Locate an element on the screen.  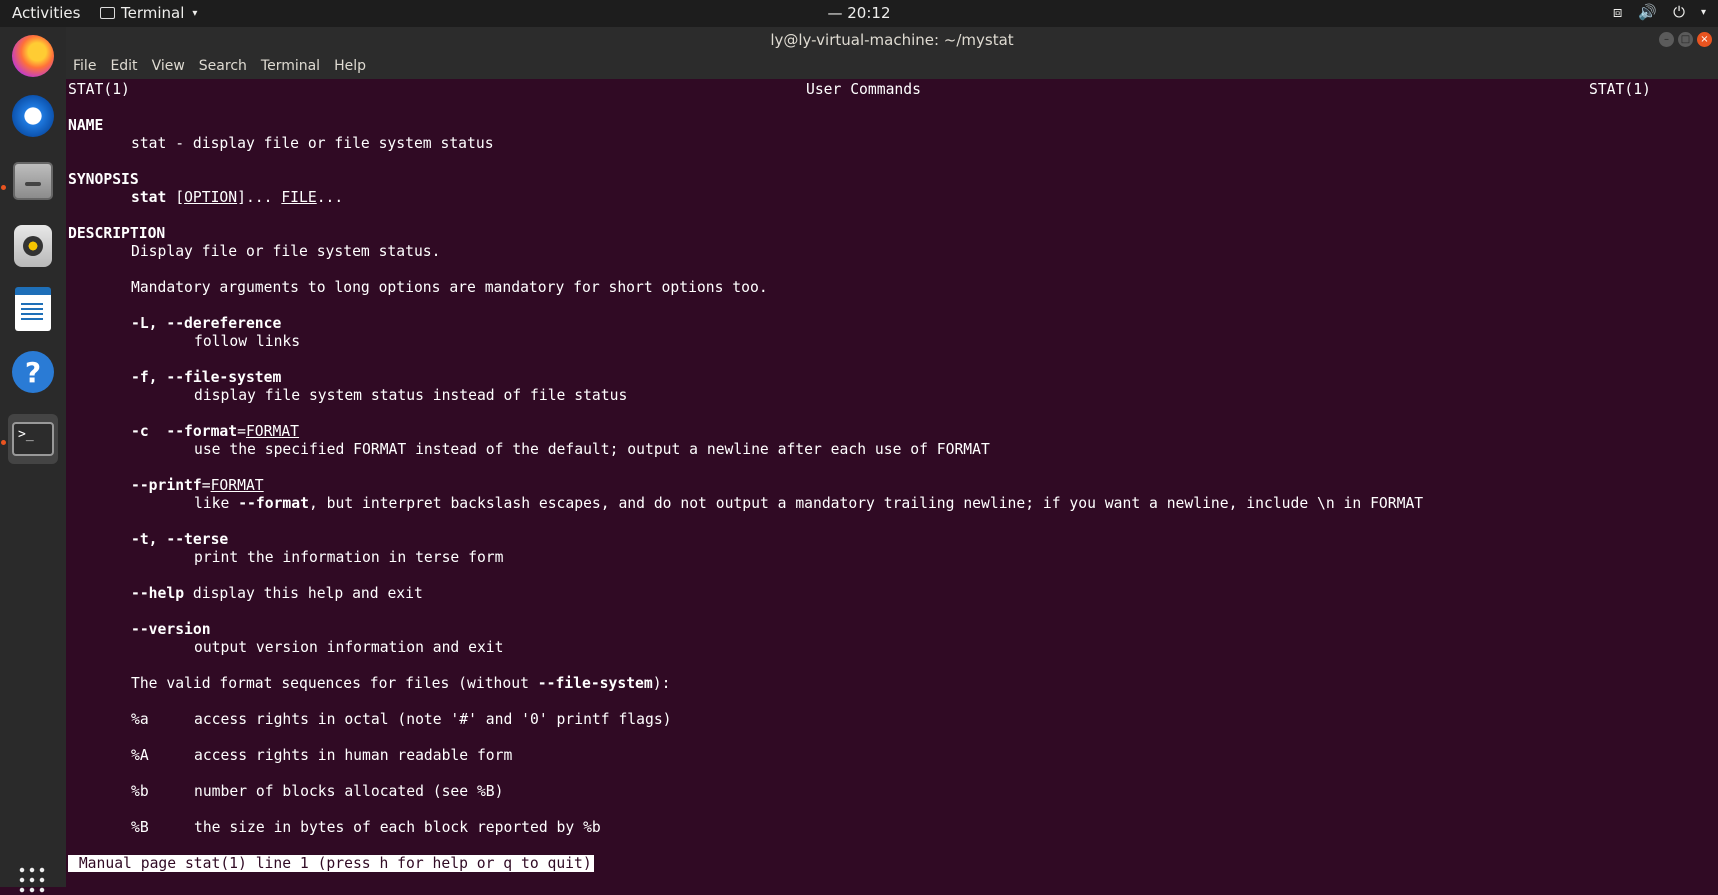
close-button: × is located at coordinates (1704, 39).